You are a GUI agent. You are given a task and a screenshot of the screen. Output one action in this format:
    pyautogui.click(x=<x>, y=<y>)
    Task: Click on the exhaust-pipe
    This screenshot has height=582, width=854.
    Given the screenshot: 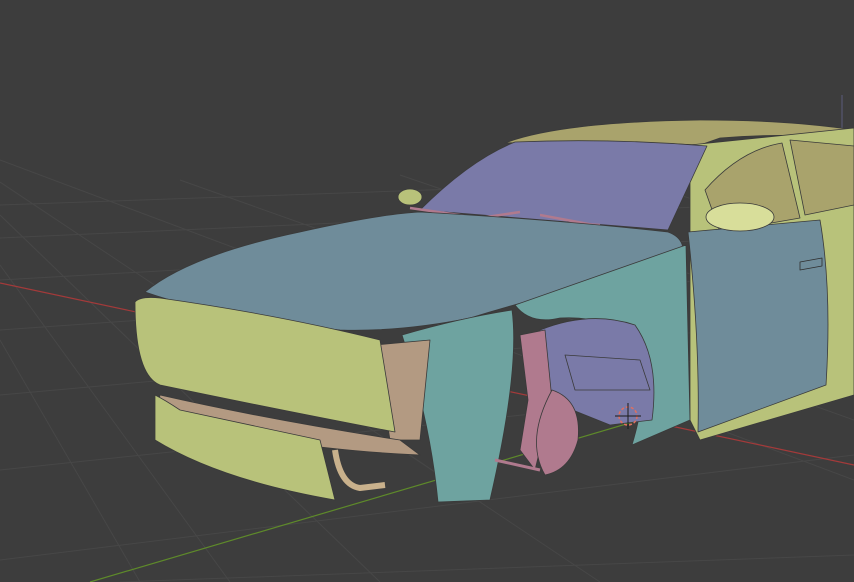 What is the action you would take?
    pyautogui.click(x=359, y=470)
    